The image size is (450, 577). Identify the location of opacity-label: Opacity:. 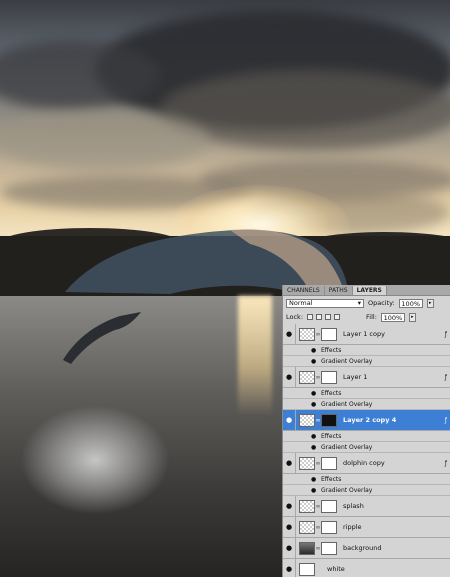
(381, 303).